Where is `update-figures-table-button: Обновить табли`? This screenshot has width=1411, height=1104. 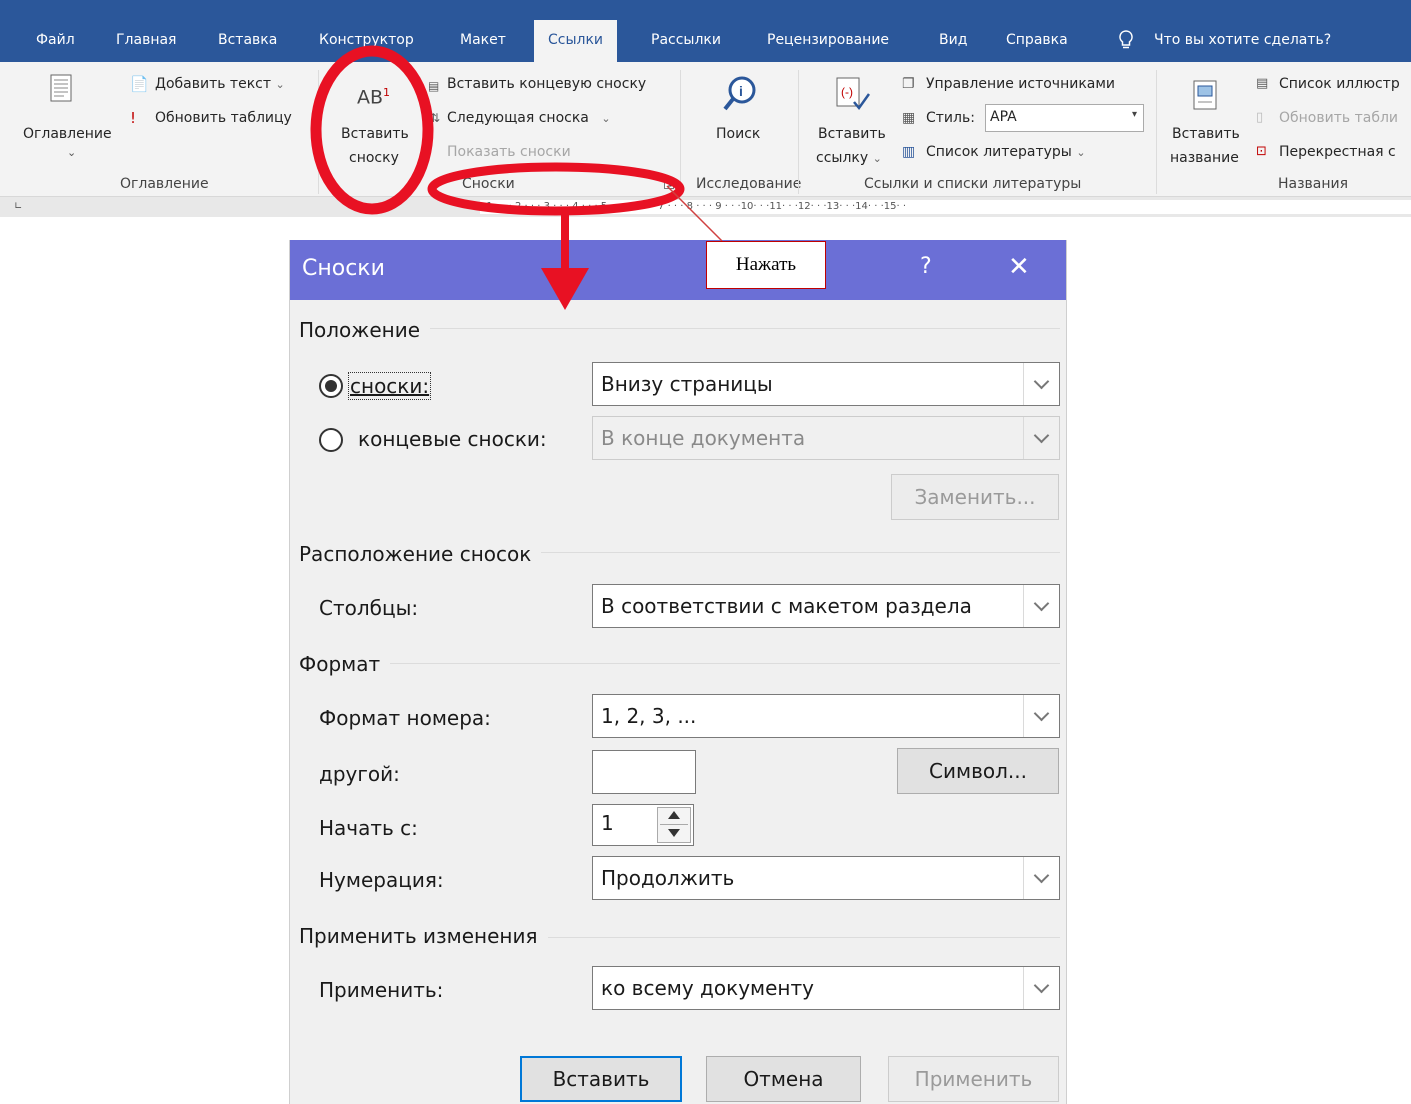
update-figures-table-button: Обновить табли is located at coordinates (1338, 118).